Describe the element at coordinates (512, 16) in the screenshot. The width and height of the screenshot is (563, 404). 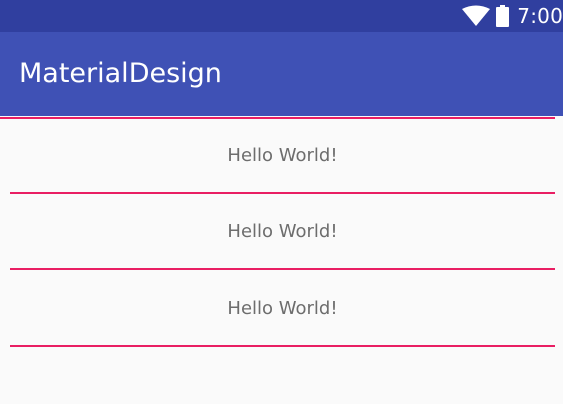
I see `status-icons: 7:00` at that location.